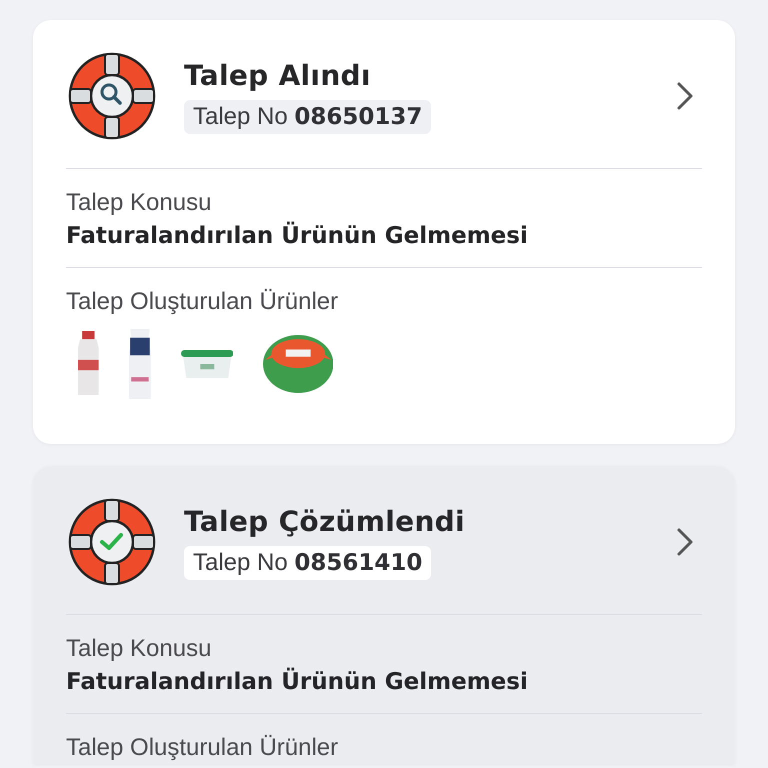 This screenshot has width=768, height=768. Describe the element at coordinates (308, 563) in the screenshot. I see `request-number: Talep No 08561410` at that location.